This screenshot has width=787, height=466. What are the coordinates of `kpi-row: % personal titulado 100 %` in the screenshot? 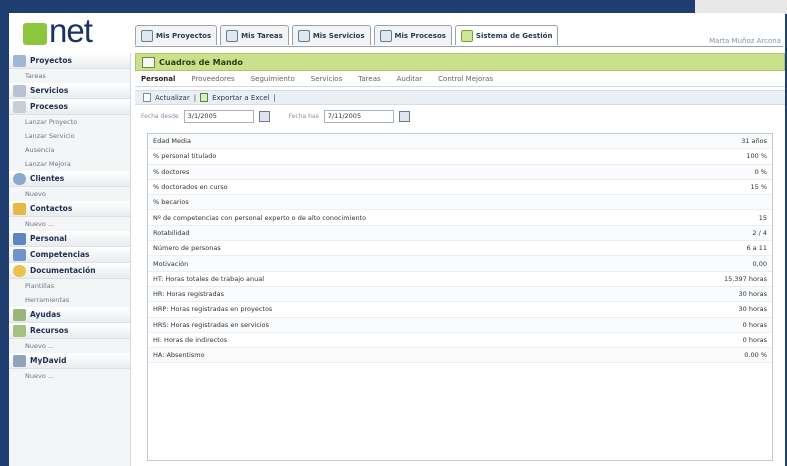 It's located at (460, 157).